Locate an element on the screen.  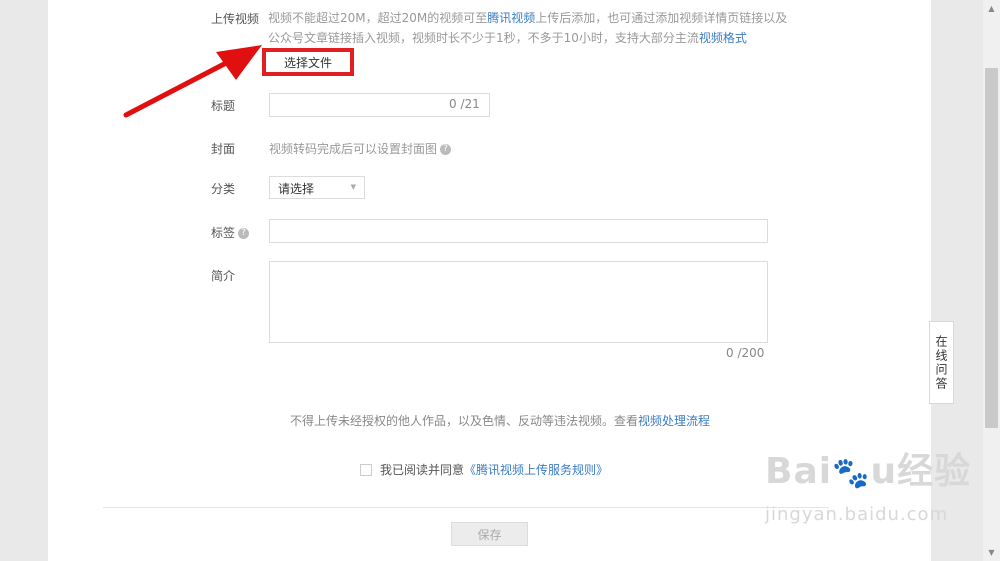
save-button: 保存 is located at coordinates (489, 534).